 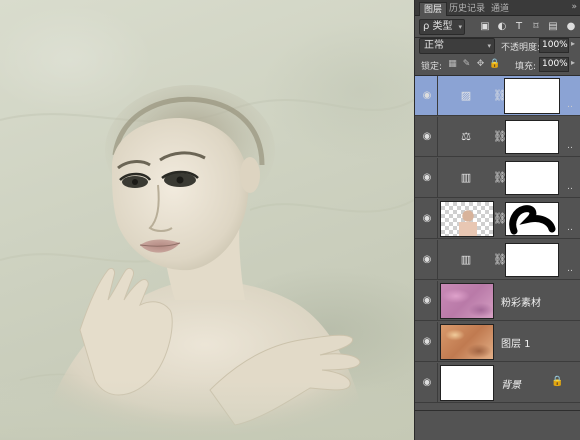 What do you see at coordinates (485, 27) in the screenshot?
I see `image-filter-icon: ▣` at bounding box center [485, 27].